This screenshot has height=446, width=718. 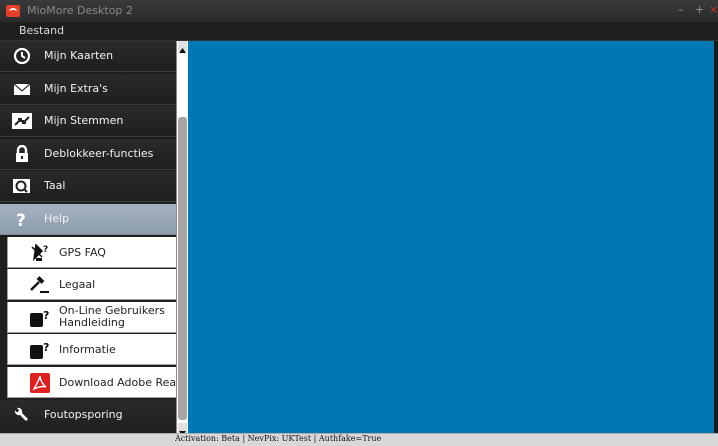 What do you see at coordinates (127, 382) in the screenshot?
I see `help-item-label: Download Adobe Reader` at bounding box center [127, 382].